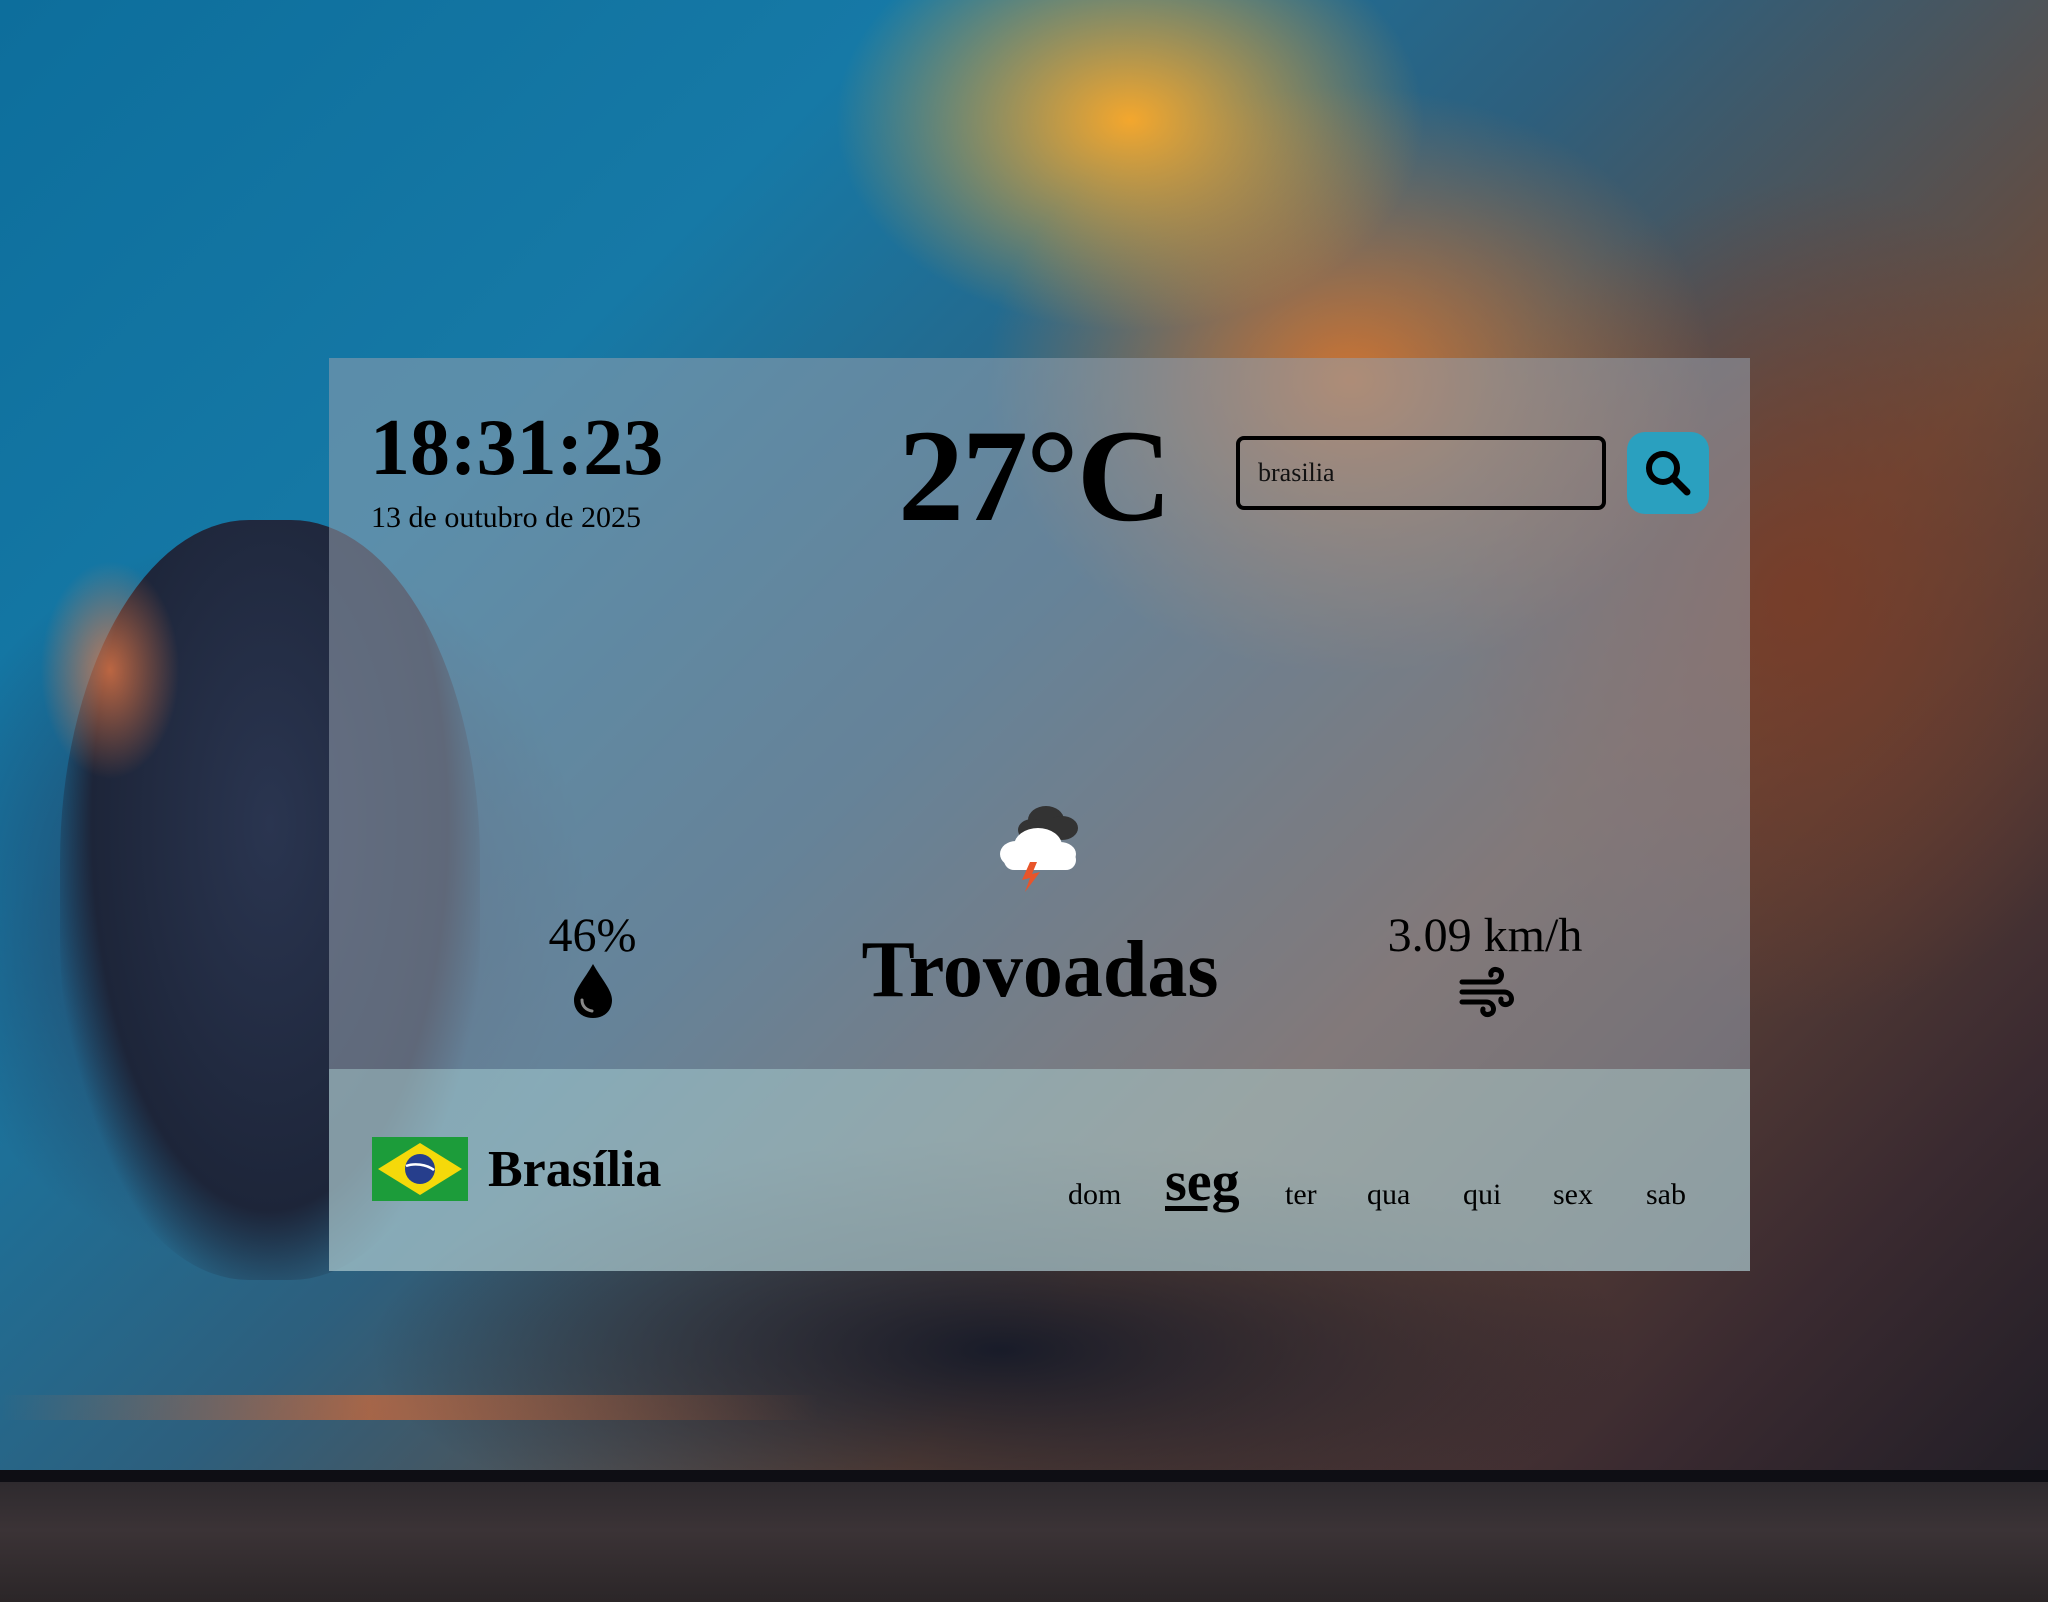  What do you see at coordinates (1486, 992) in the screenshot?
I see `wind-icon` at bounding box center [1486, 992].